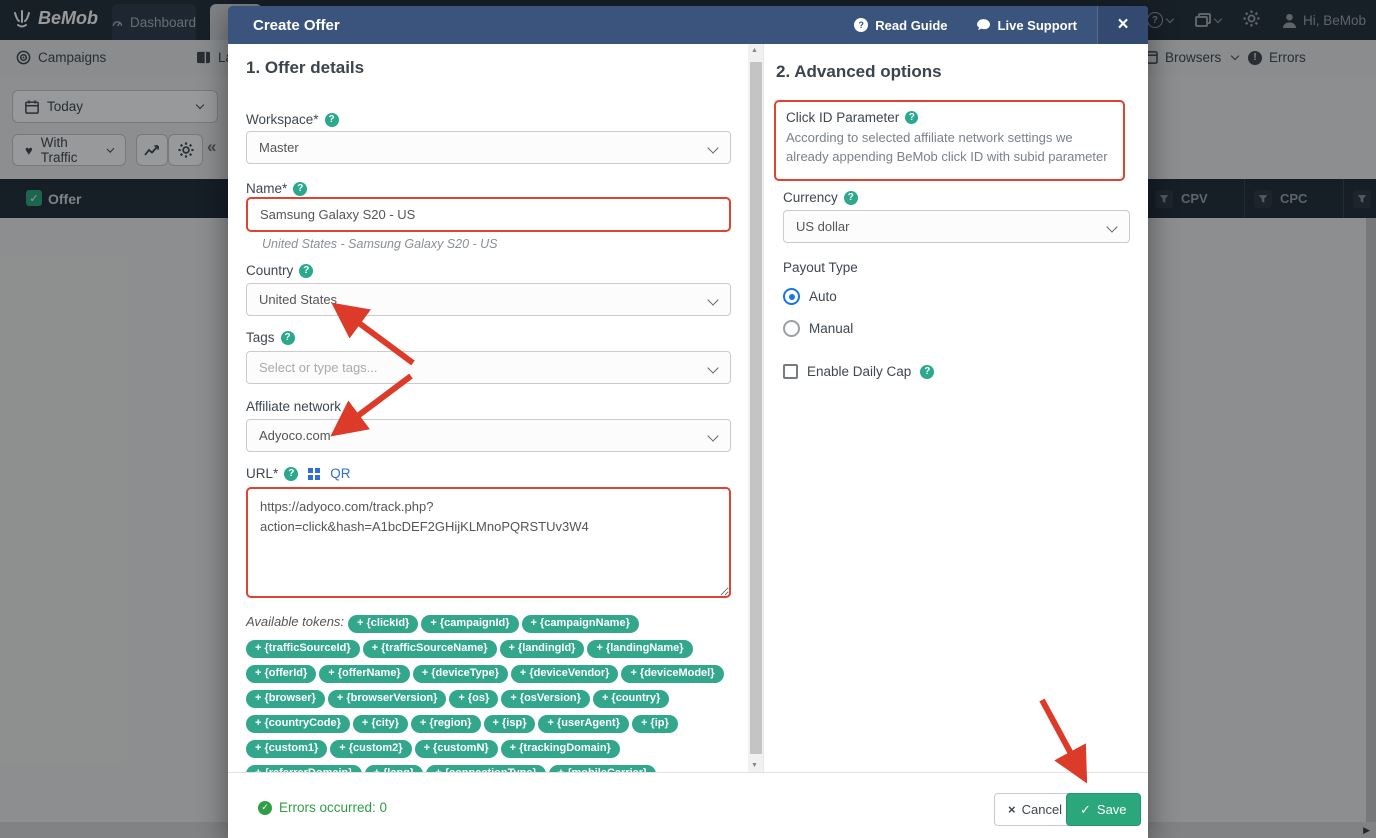 The image size is (1376, 838). Describe the element at coordinates (580, 624) in the screenshot. I see `token-pill: + {campaignName}` at that location.